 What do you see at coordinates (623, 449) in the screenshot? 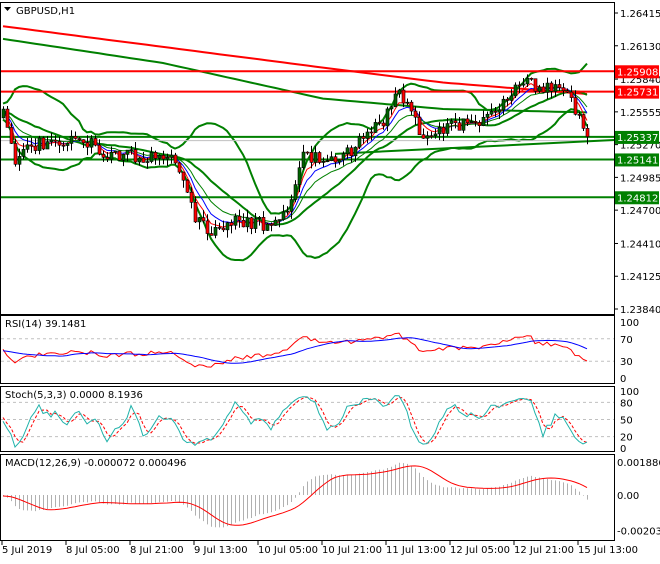
I see `stoch-tick-label: 0` at bounding box center [623, 449].